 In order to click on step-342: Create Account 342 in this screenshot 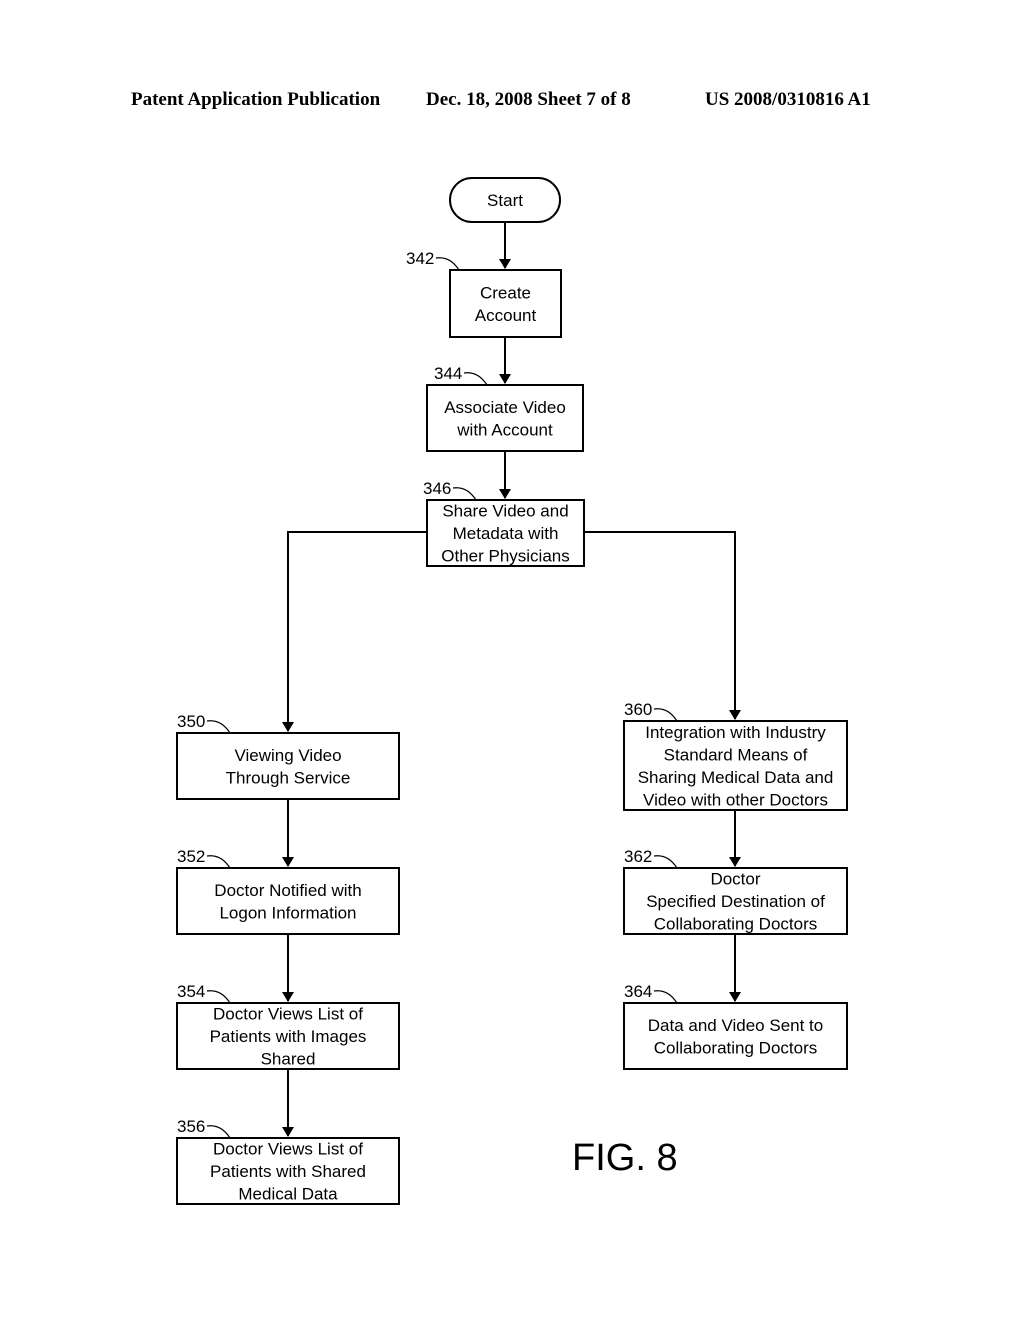, I will do `click(484, 293)`.